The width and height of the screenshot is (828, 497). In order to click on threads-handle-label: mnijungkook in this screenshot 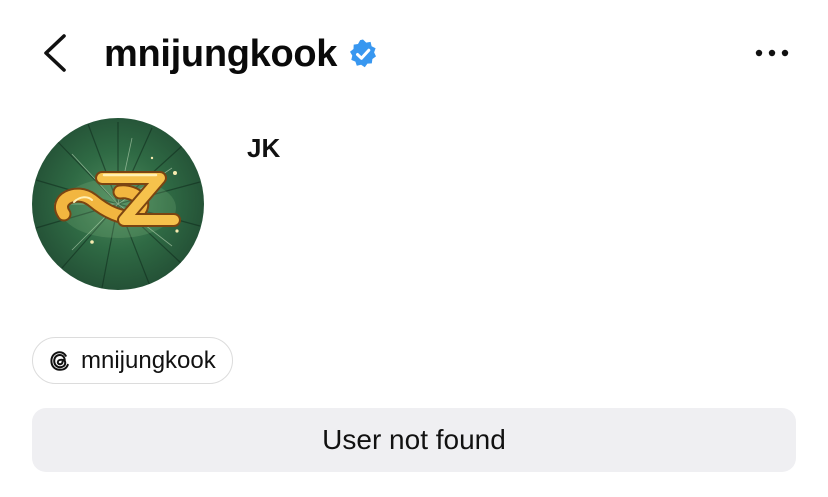, I will do `click(148, 360)`.